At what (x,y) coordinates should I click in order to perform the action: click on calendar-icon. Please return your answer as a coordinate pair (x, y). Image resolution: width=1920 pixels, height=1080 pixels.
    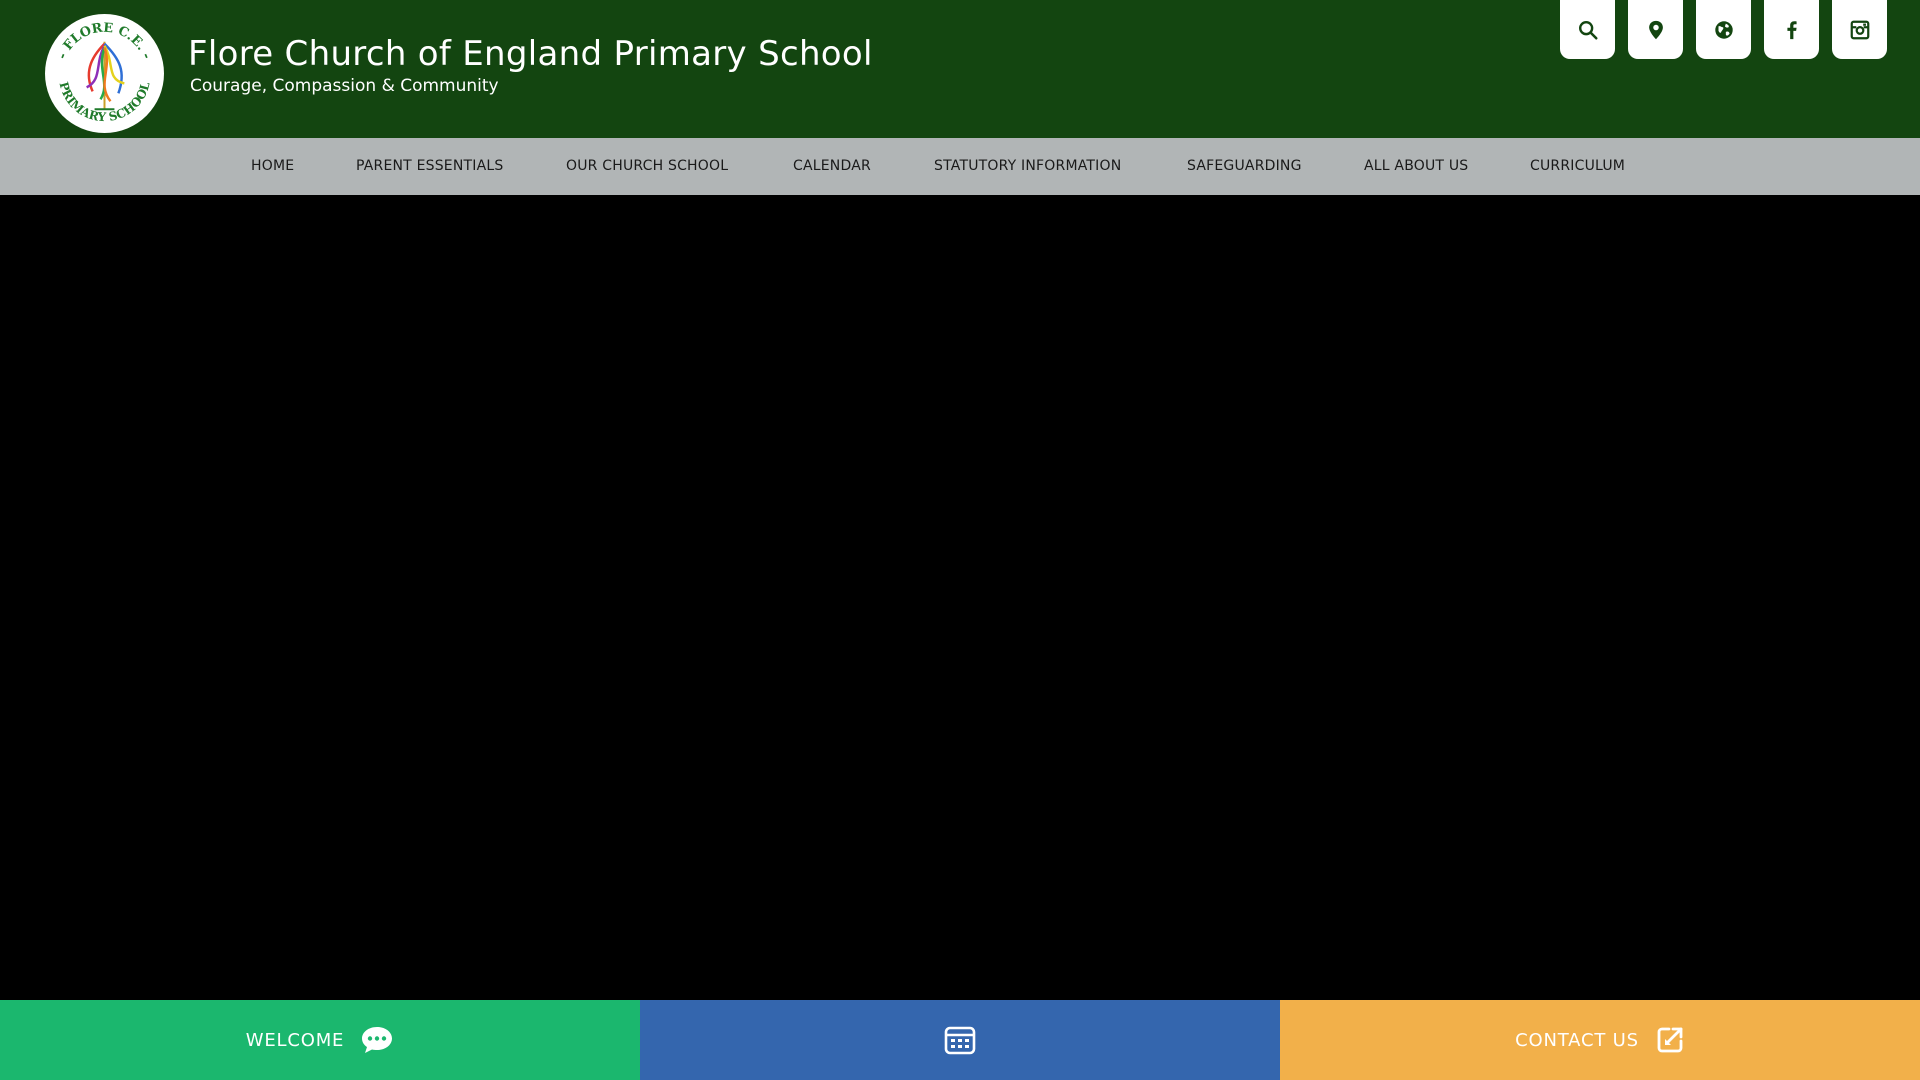
    Looking at the image, I should click on (960, 1040).